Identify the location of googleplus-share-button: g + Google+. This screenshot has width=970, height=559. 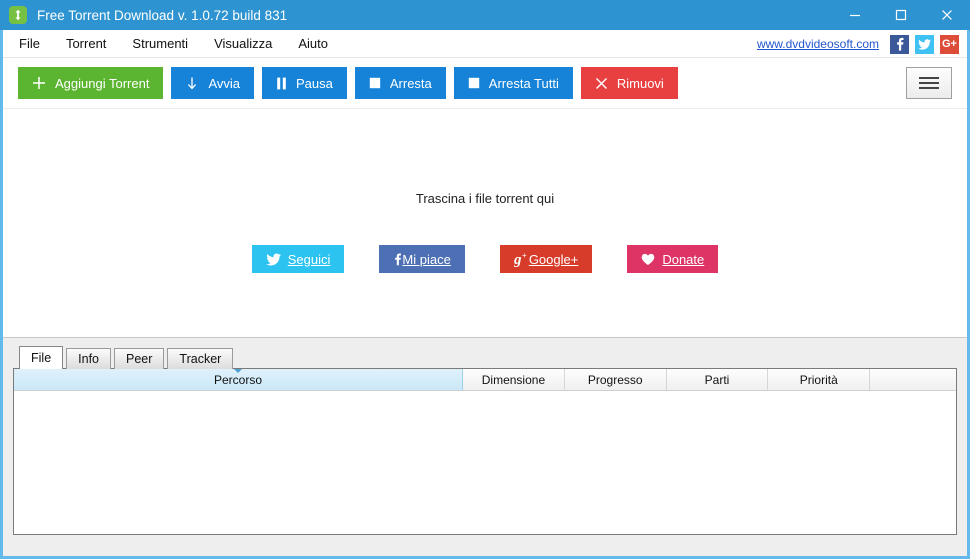
(546, 259).